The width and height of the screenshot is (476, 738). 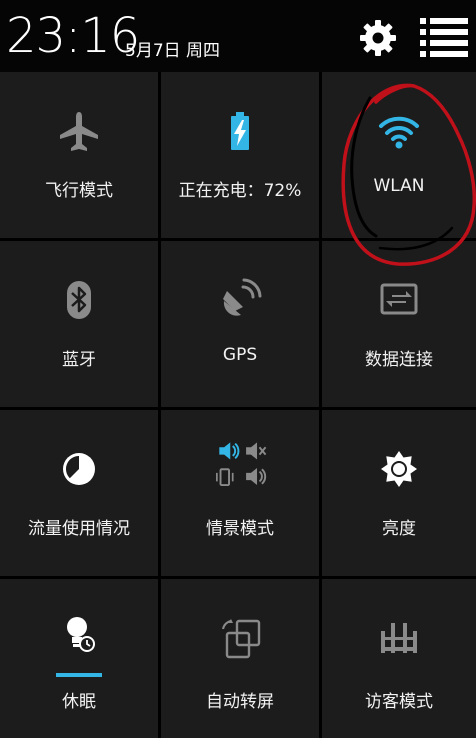 What do you see at coordinates (79, 191) in the screenshot?
I see `tile-label: 飞行模式` at bounding box center [79, 191].